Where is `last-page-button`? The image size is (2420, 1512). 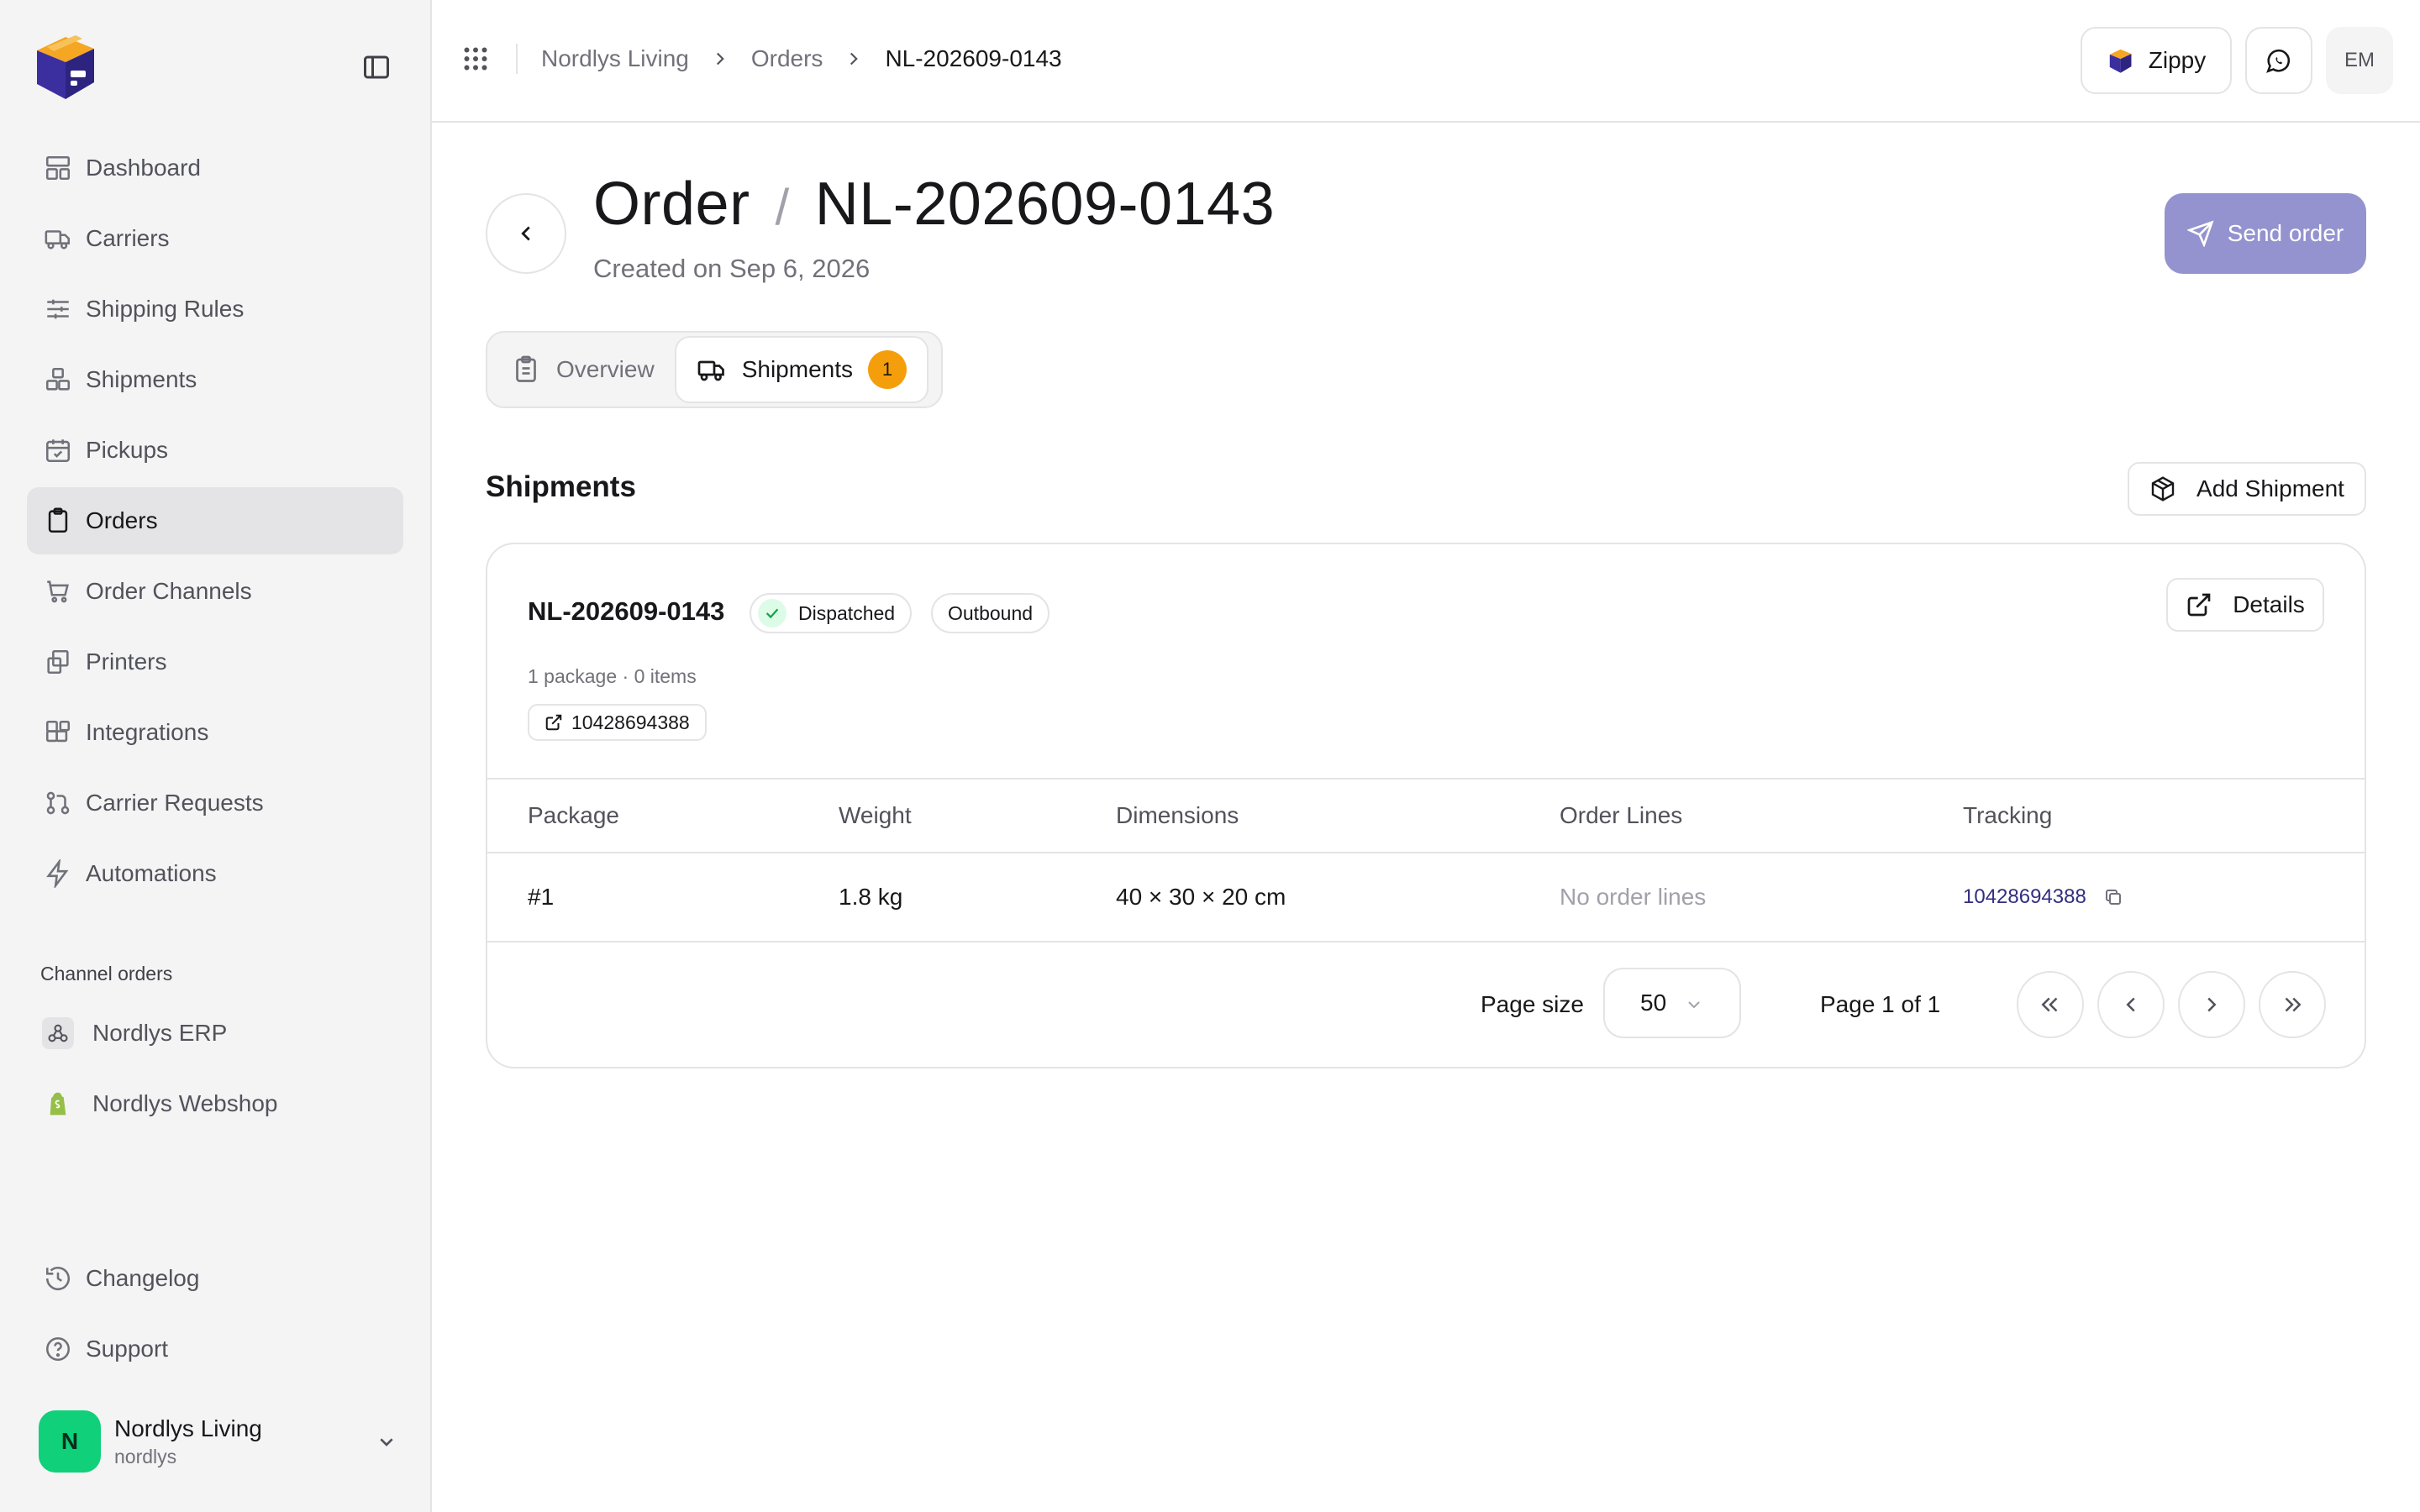
last-page-button is located at coordinates (2292, 1004).